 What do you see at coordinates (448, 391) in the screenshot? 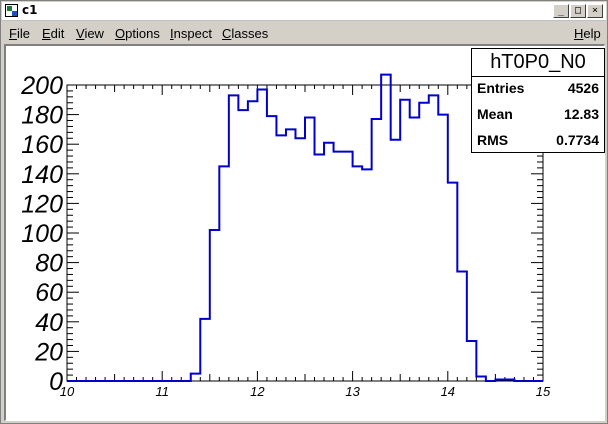
I see `x-tick-label: 14` at bounding box center [448, 391].